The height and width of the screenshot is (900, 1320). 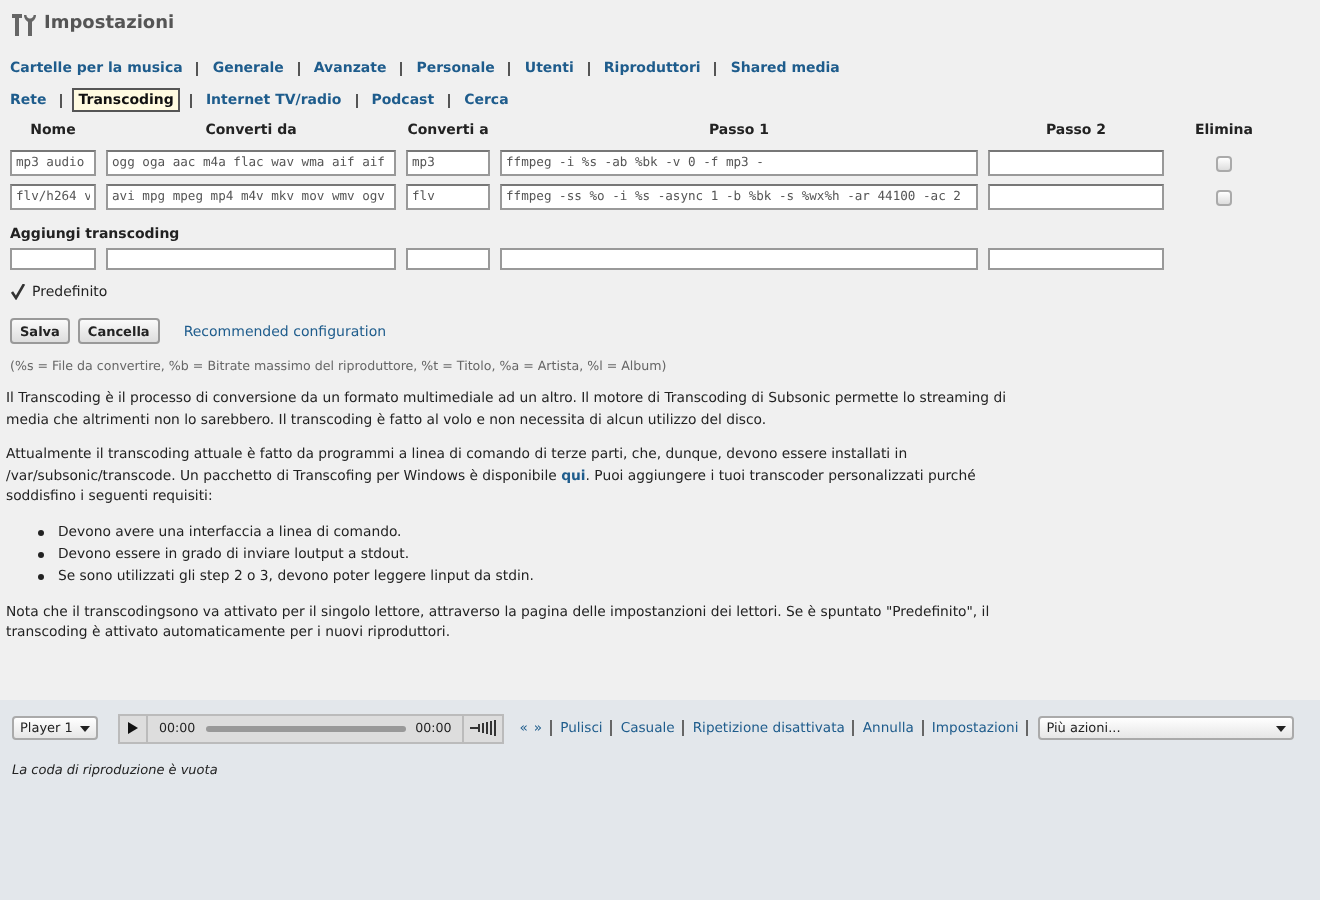 I want to click on checkbox, so click(x=18, y=292).